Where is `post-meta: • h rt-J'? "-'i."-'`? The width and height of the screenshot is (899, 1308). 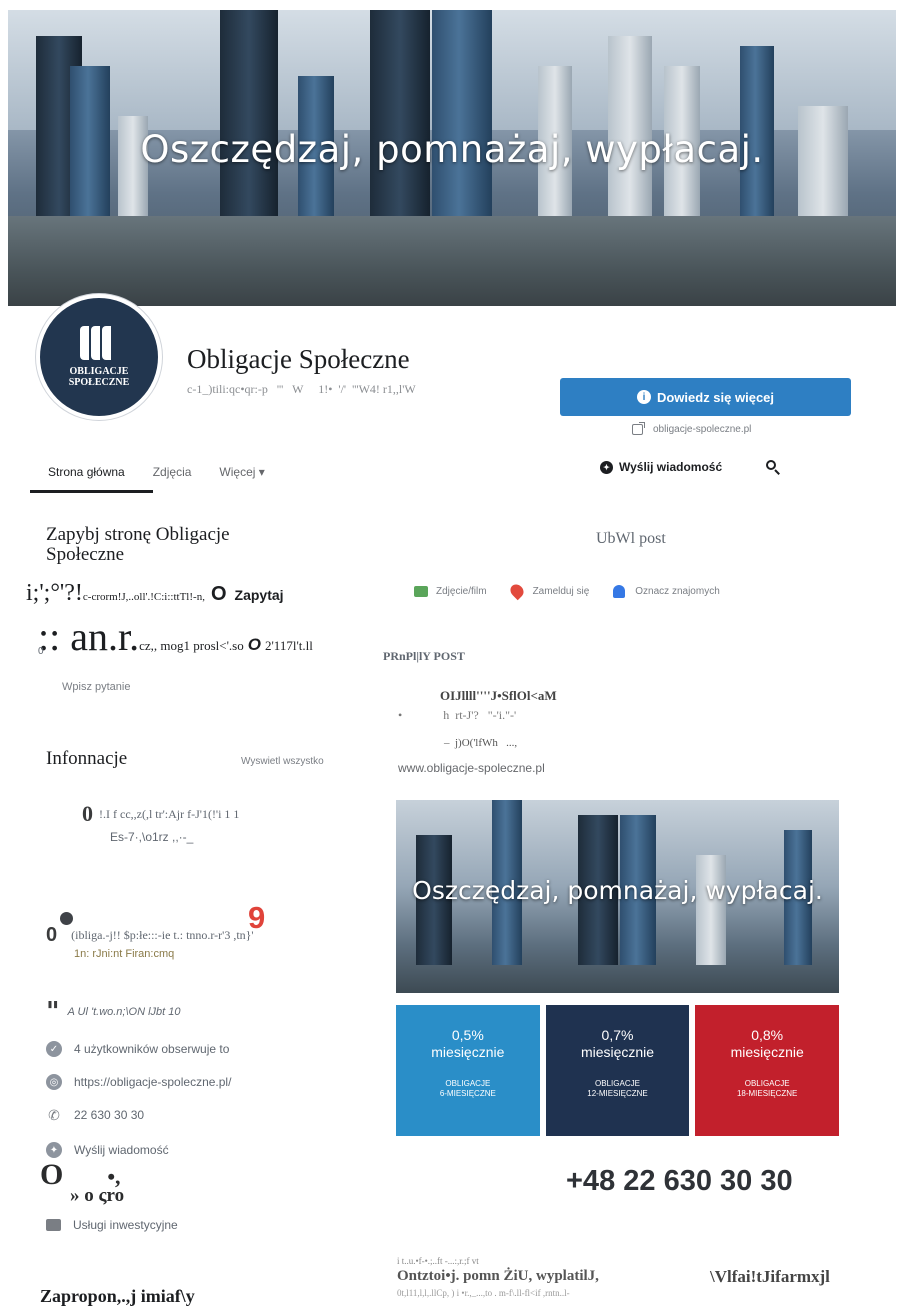
post-meta: • h rt-J'? "-'i."-' is located at coordinates (457, 715).